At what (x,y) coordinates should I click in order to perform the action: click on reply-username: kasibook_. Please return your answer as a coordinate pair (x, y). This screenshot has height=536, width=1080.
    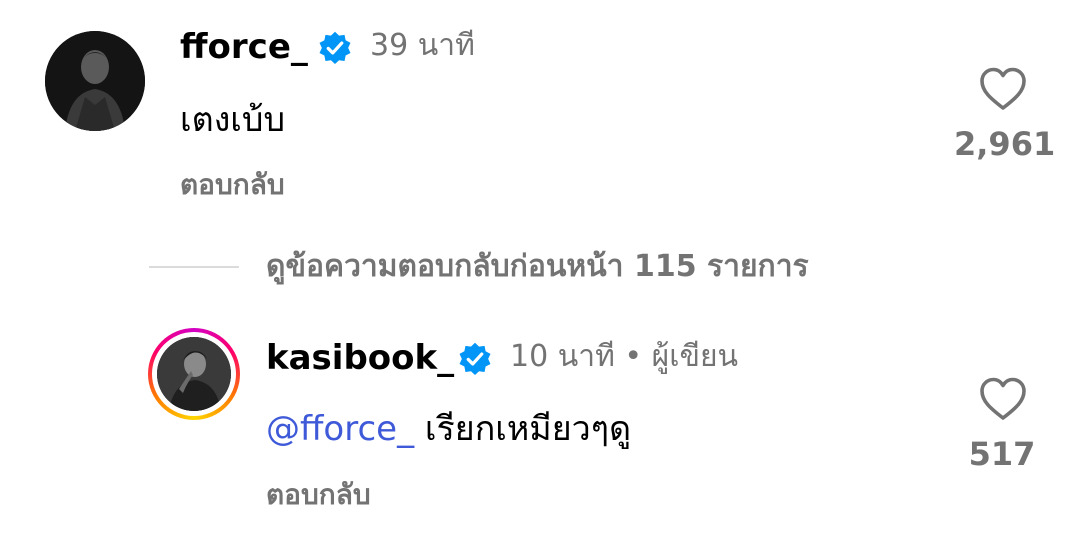
    Looking at the image, I should click on (360, 358).